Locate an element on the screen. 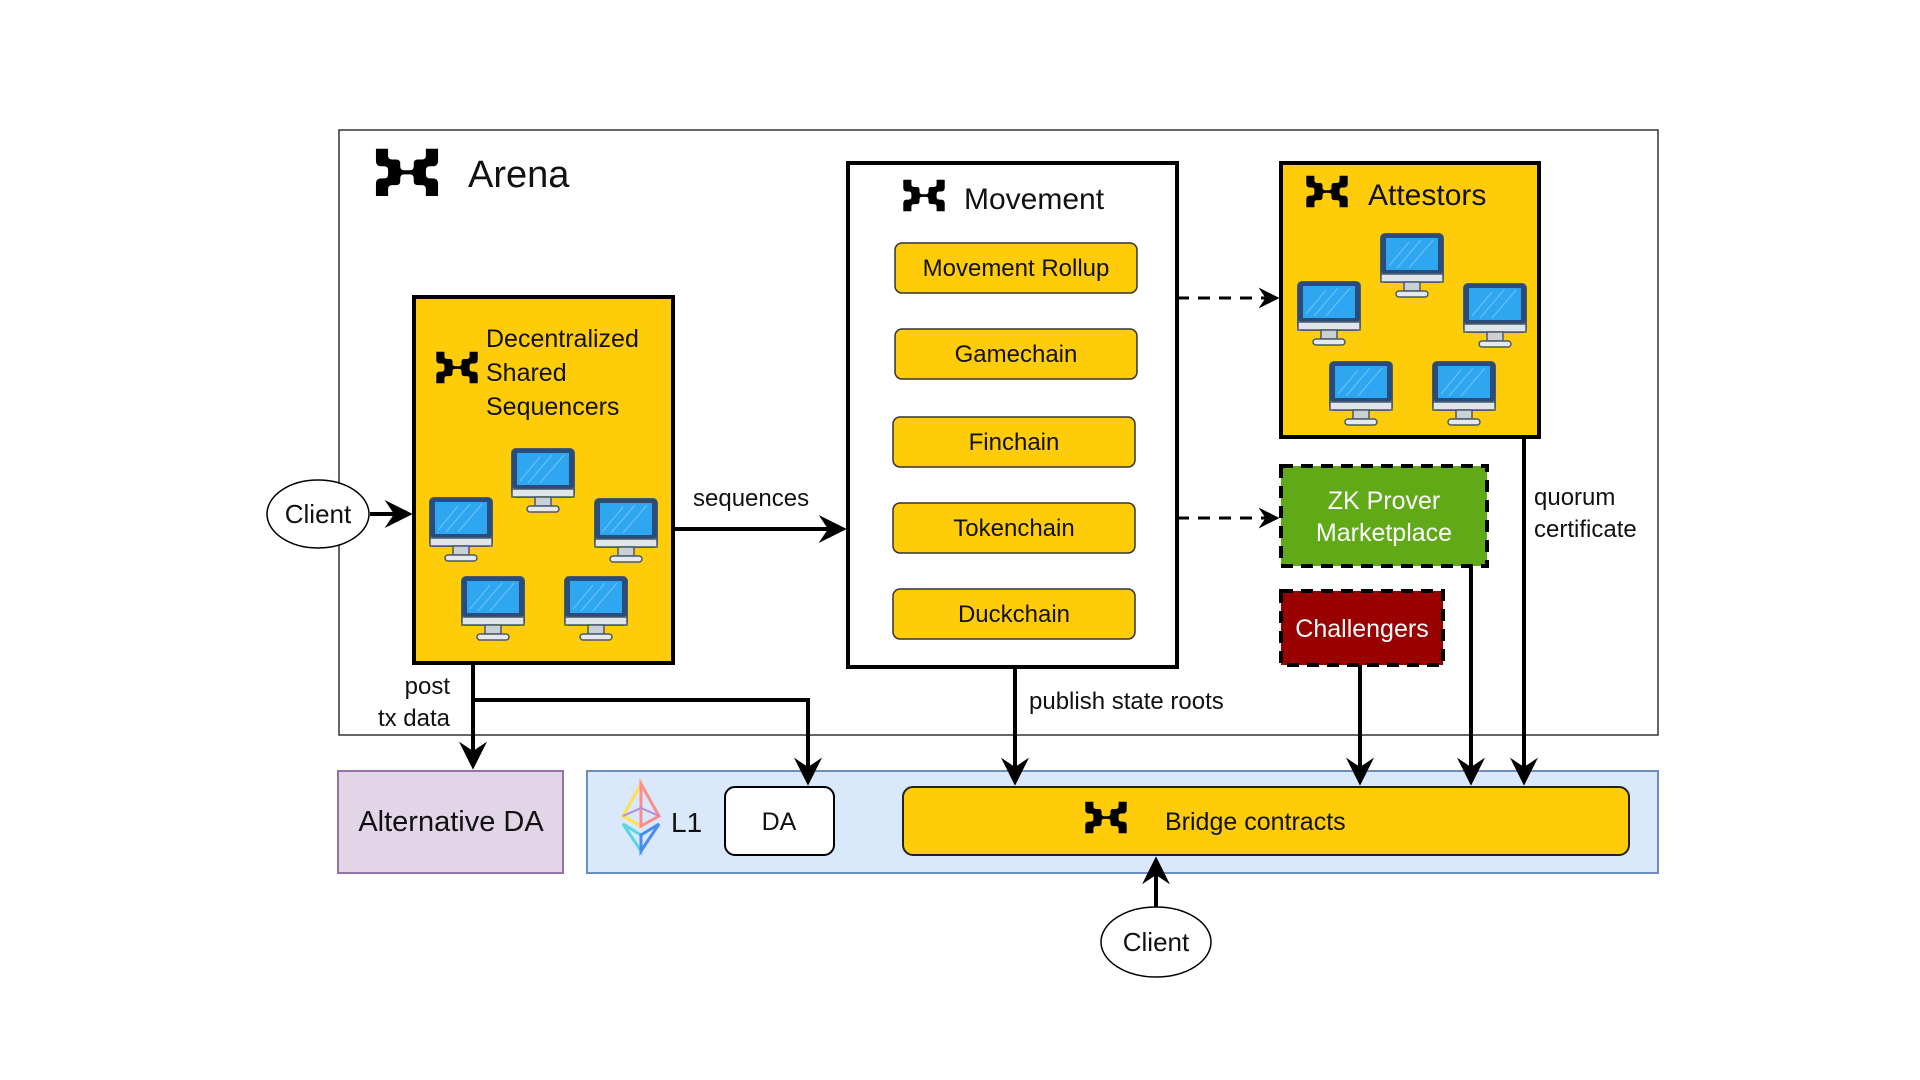 The height and width of the screenshot is (1080, 1920). challengers-title: Challengers is located at coordinates (1361, 629).